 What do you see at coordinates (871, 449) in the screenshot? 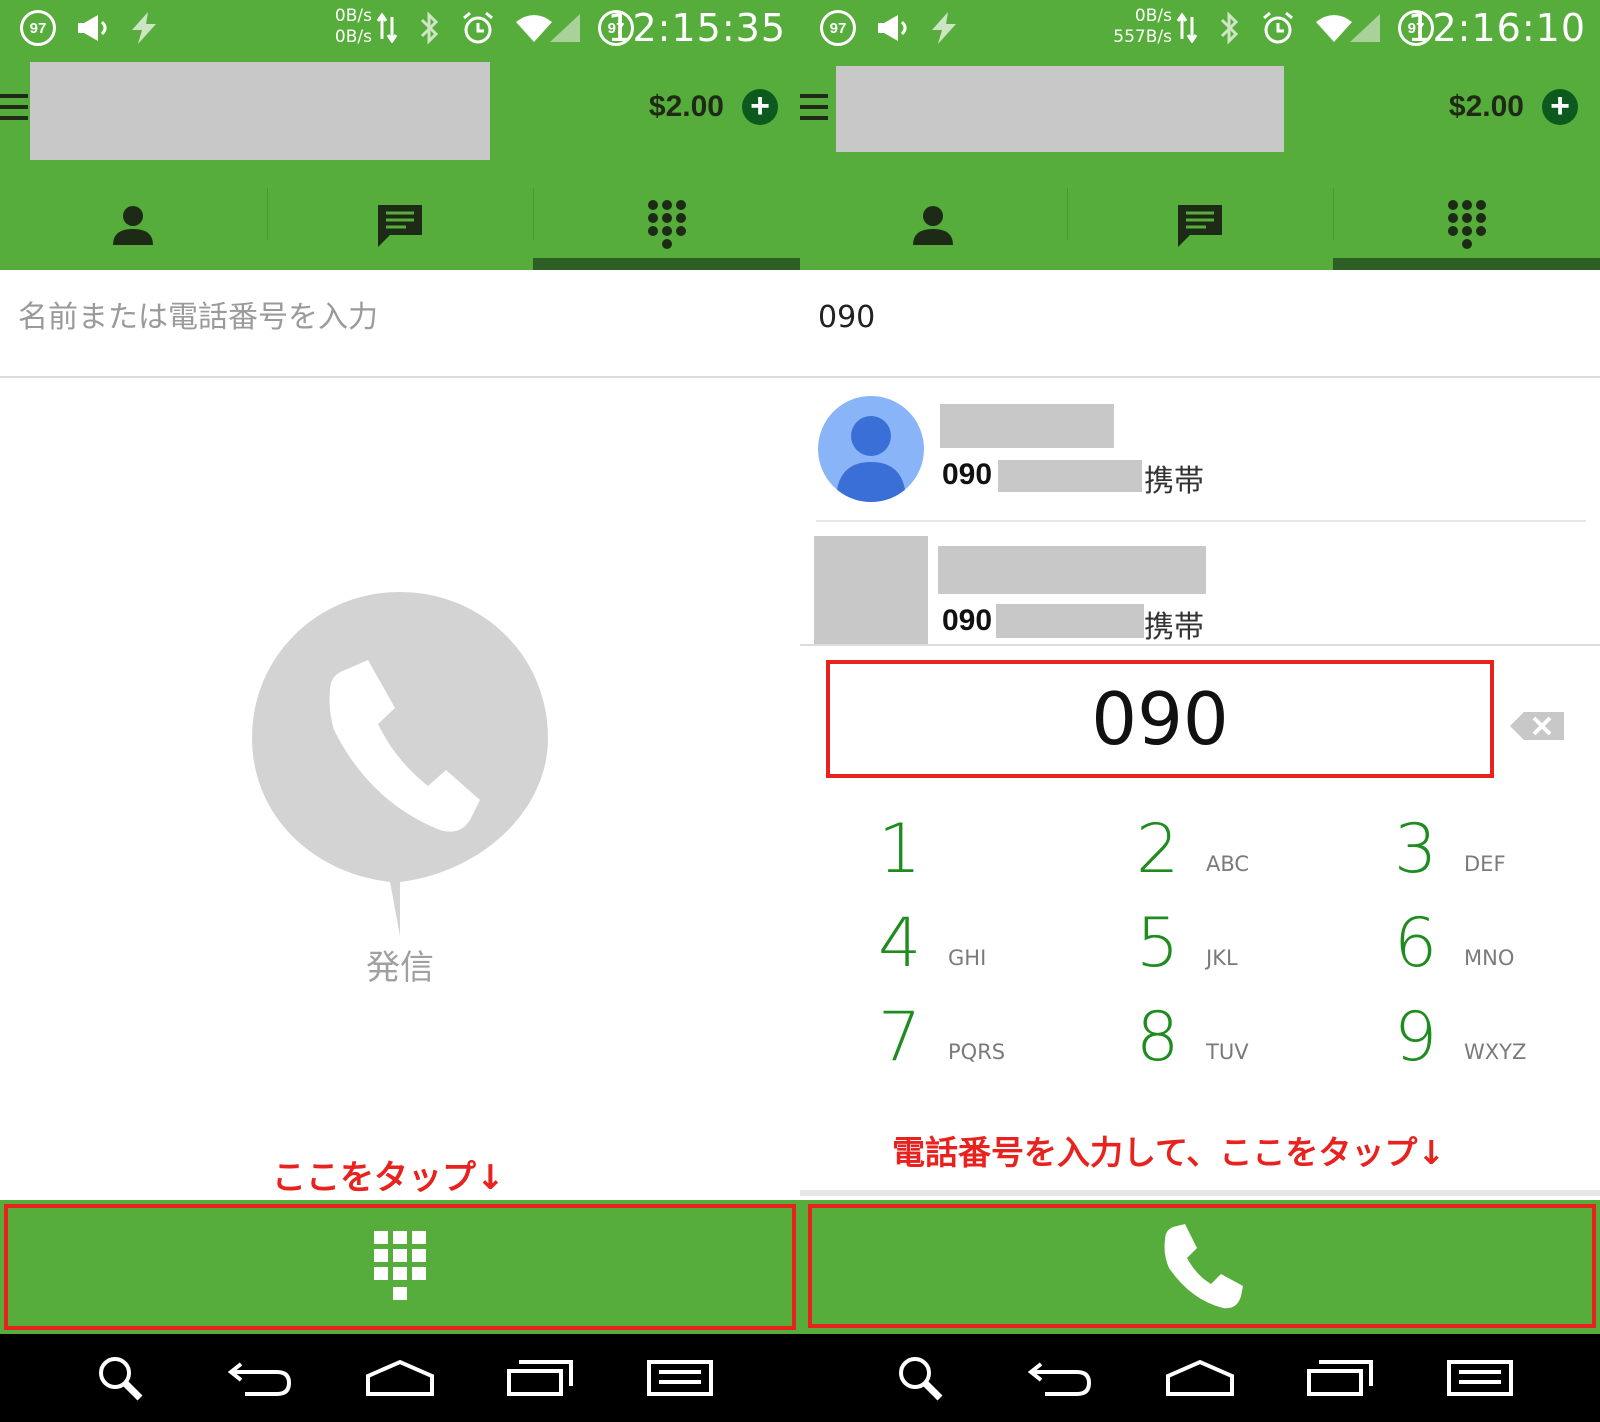
I see `default-avatar-icon` at bounding box center [871, 449].